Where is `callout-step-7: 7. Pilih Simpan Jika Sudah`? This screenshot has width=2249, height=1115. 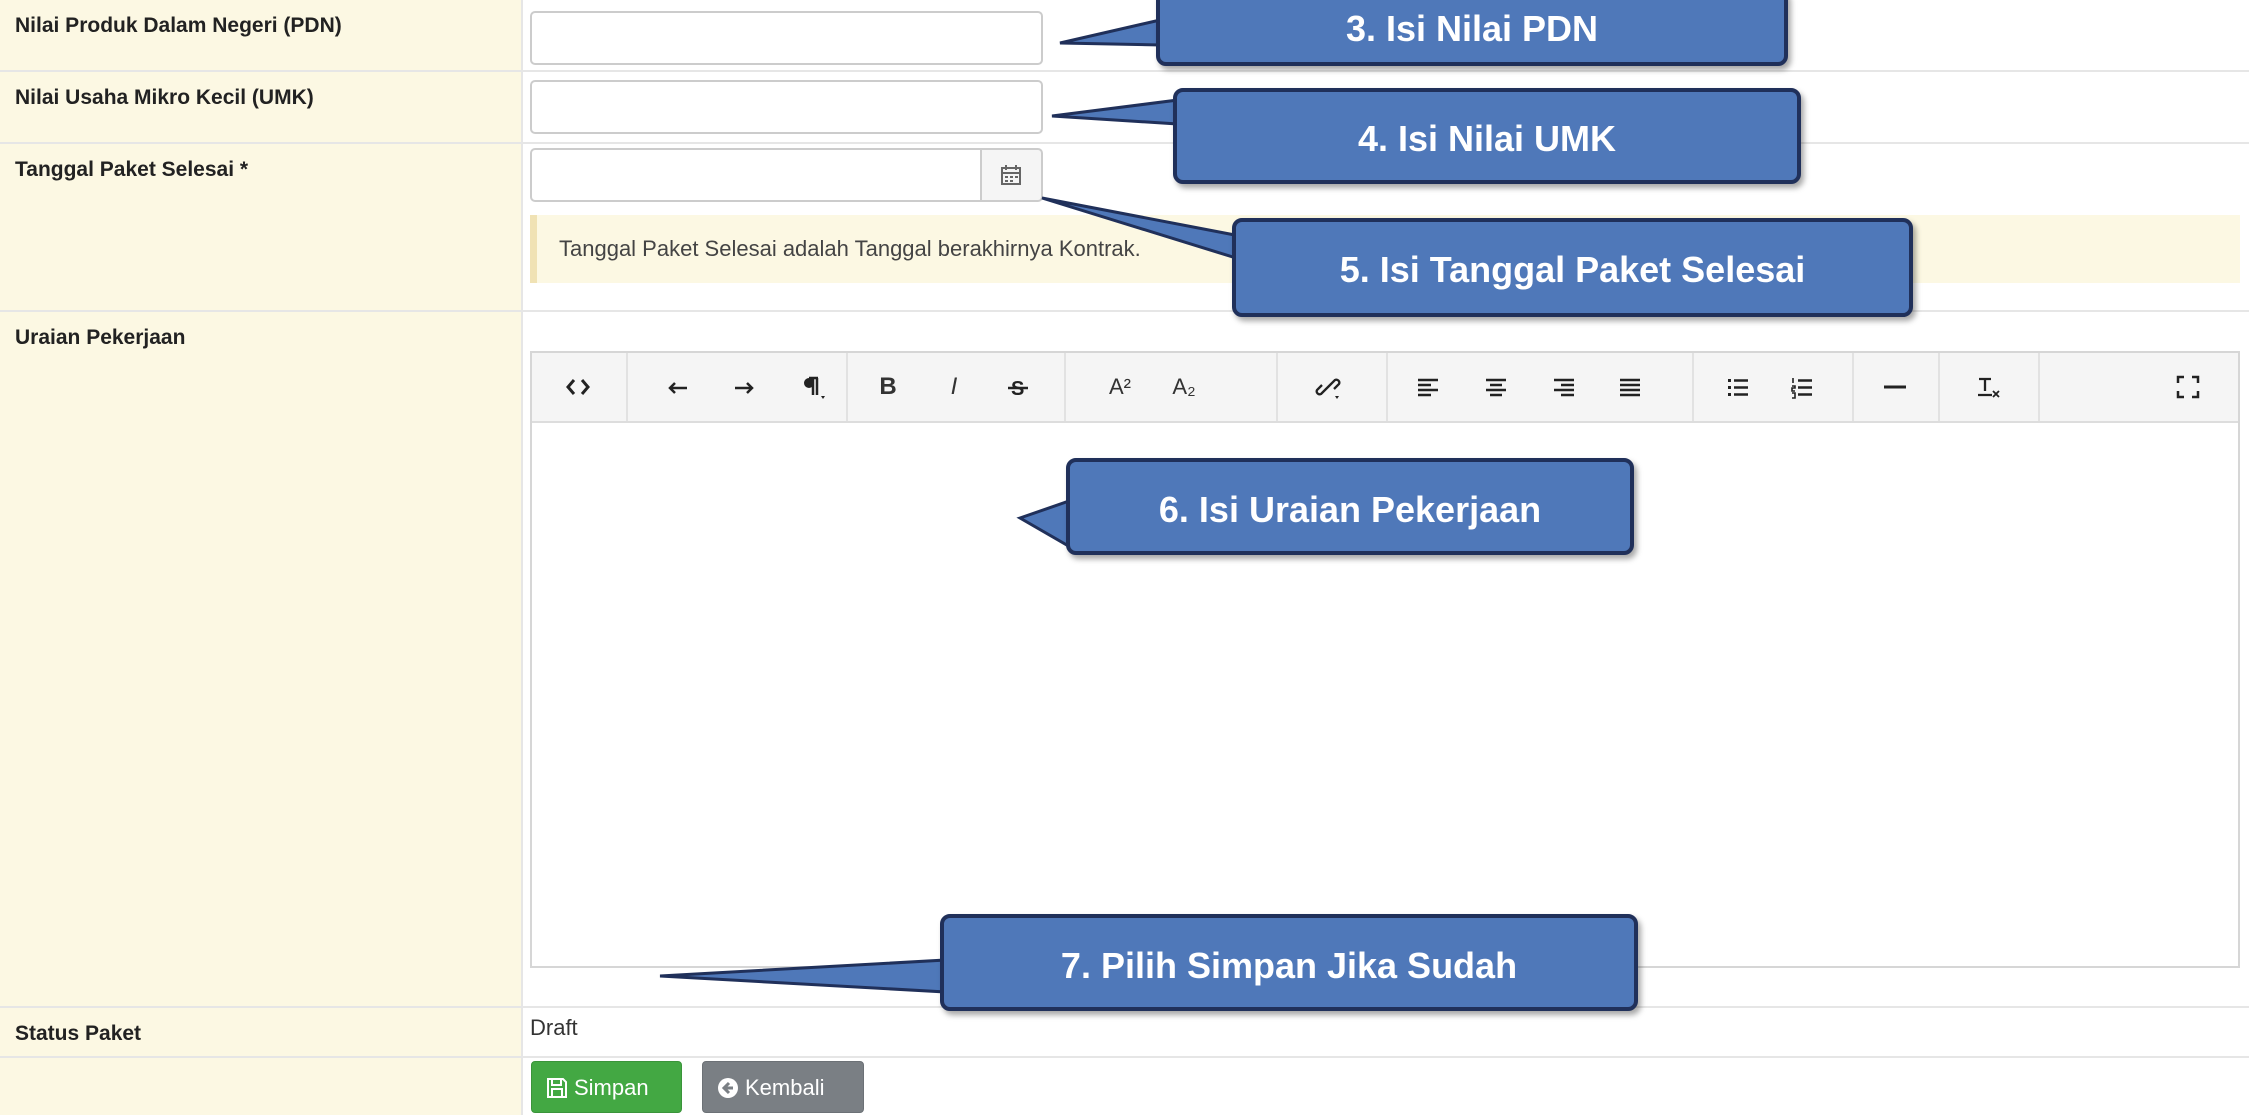 callout-step-7: 7. Pilih Simpan Jika Sudah is located at coordinates (1289, 962).